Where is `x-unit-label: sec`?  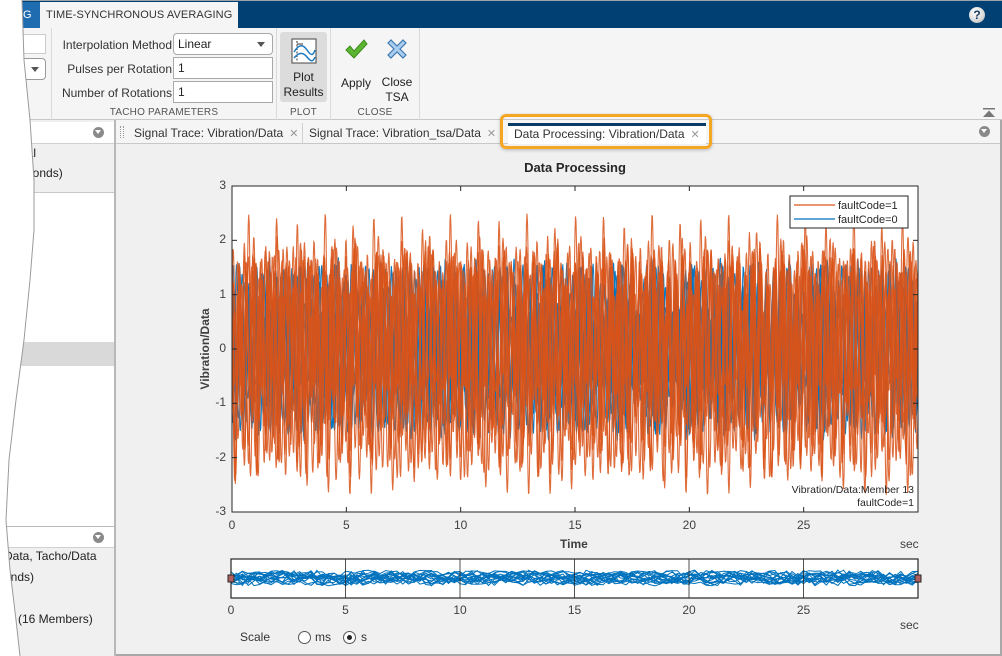
x-unit-label: sec is located at coordinates (909, 544).